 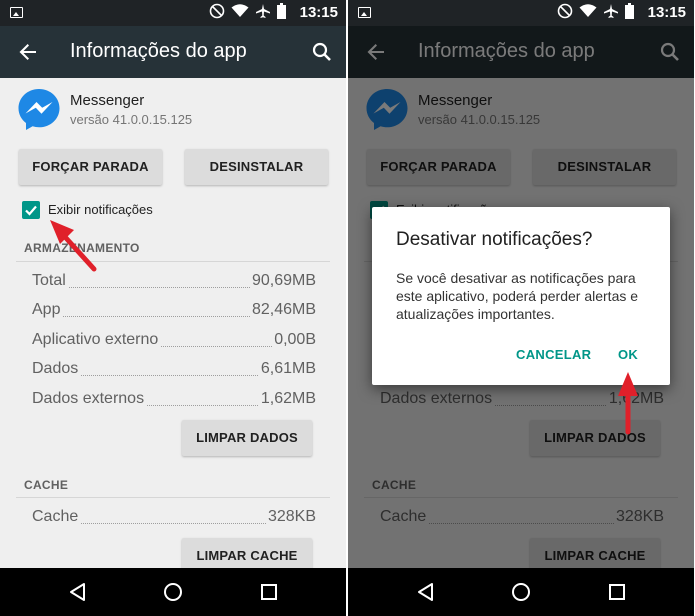 I want to click on page-title: Informações do app, so click(x=158, y=51).